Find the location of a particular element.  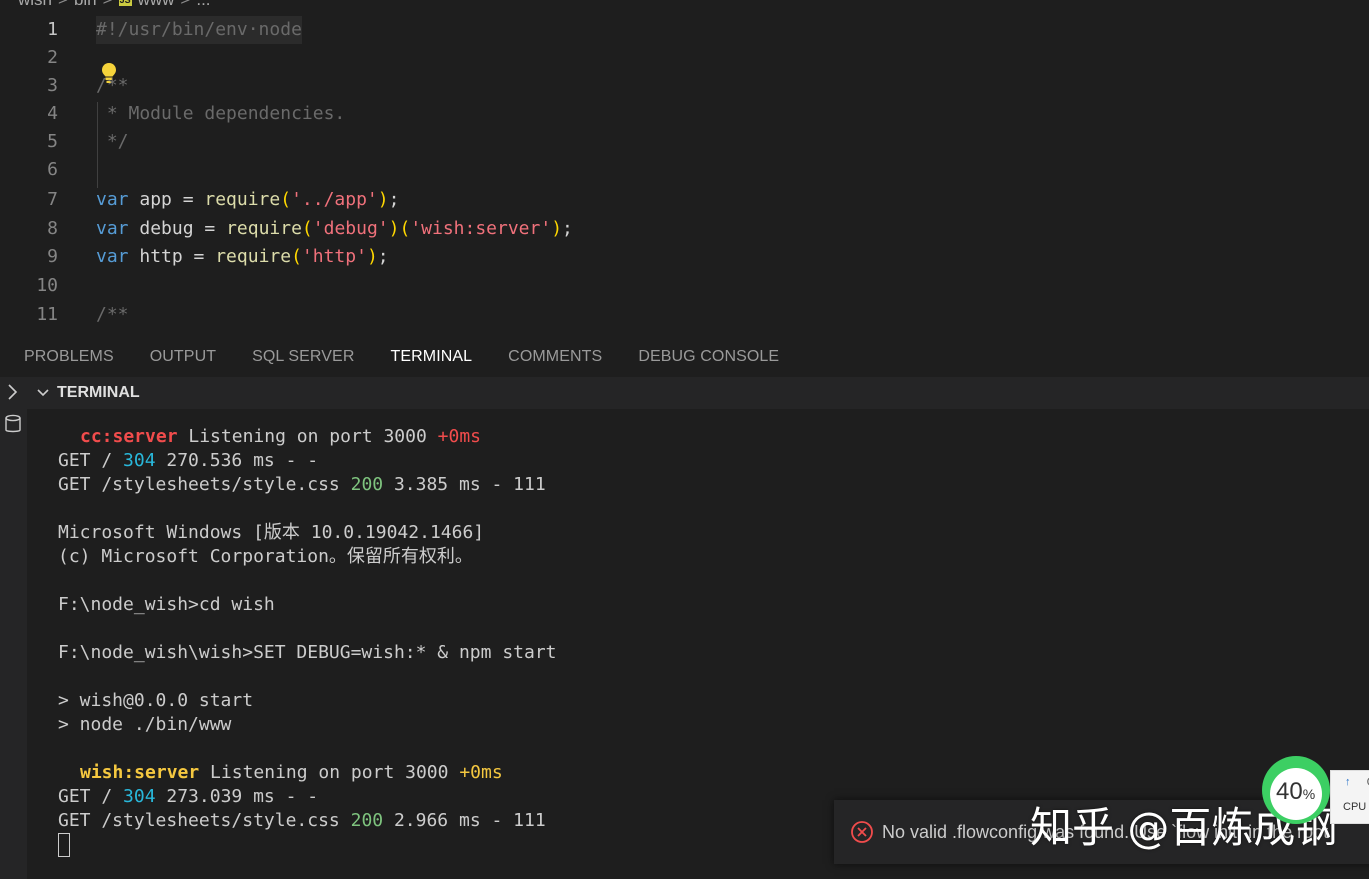

chevron-down-icon is located at coordinates (43, 393).